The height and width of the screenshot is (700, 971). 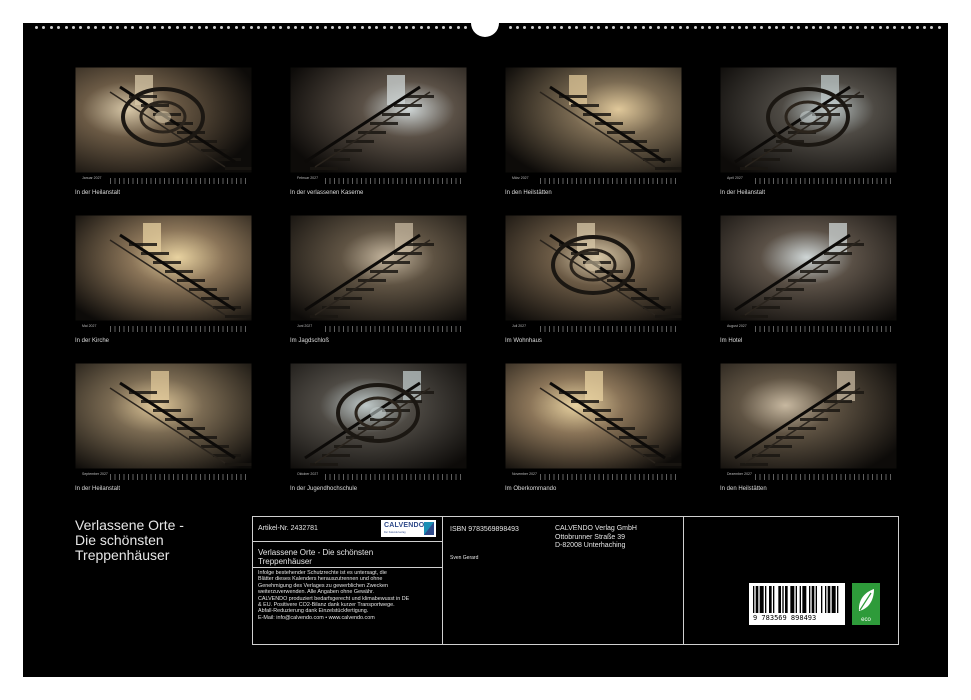 What do you see at coordinates (347, 567) in the screenshot?
I see `divider` at bounding box center [347, 567].